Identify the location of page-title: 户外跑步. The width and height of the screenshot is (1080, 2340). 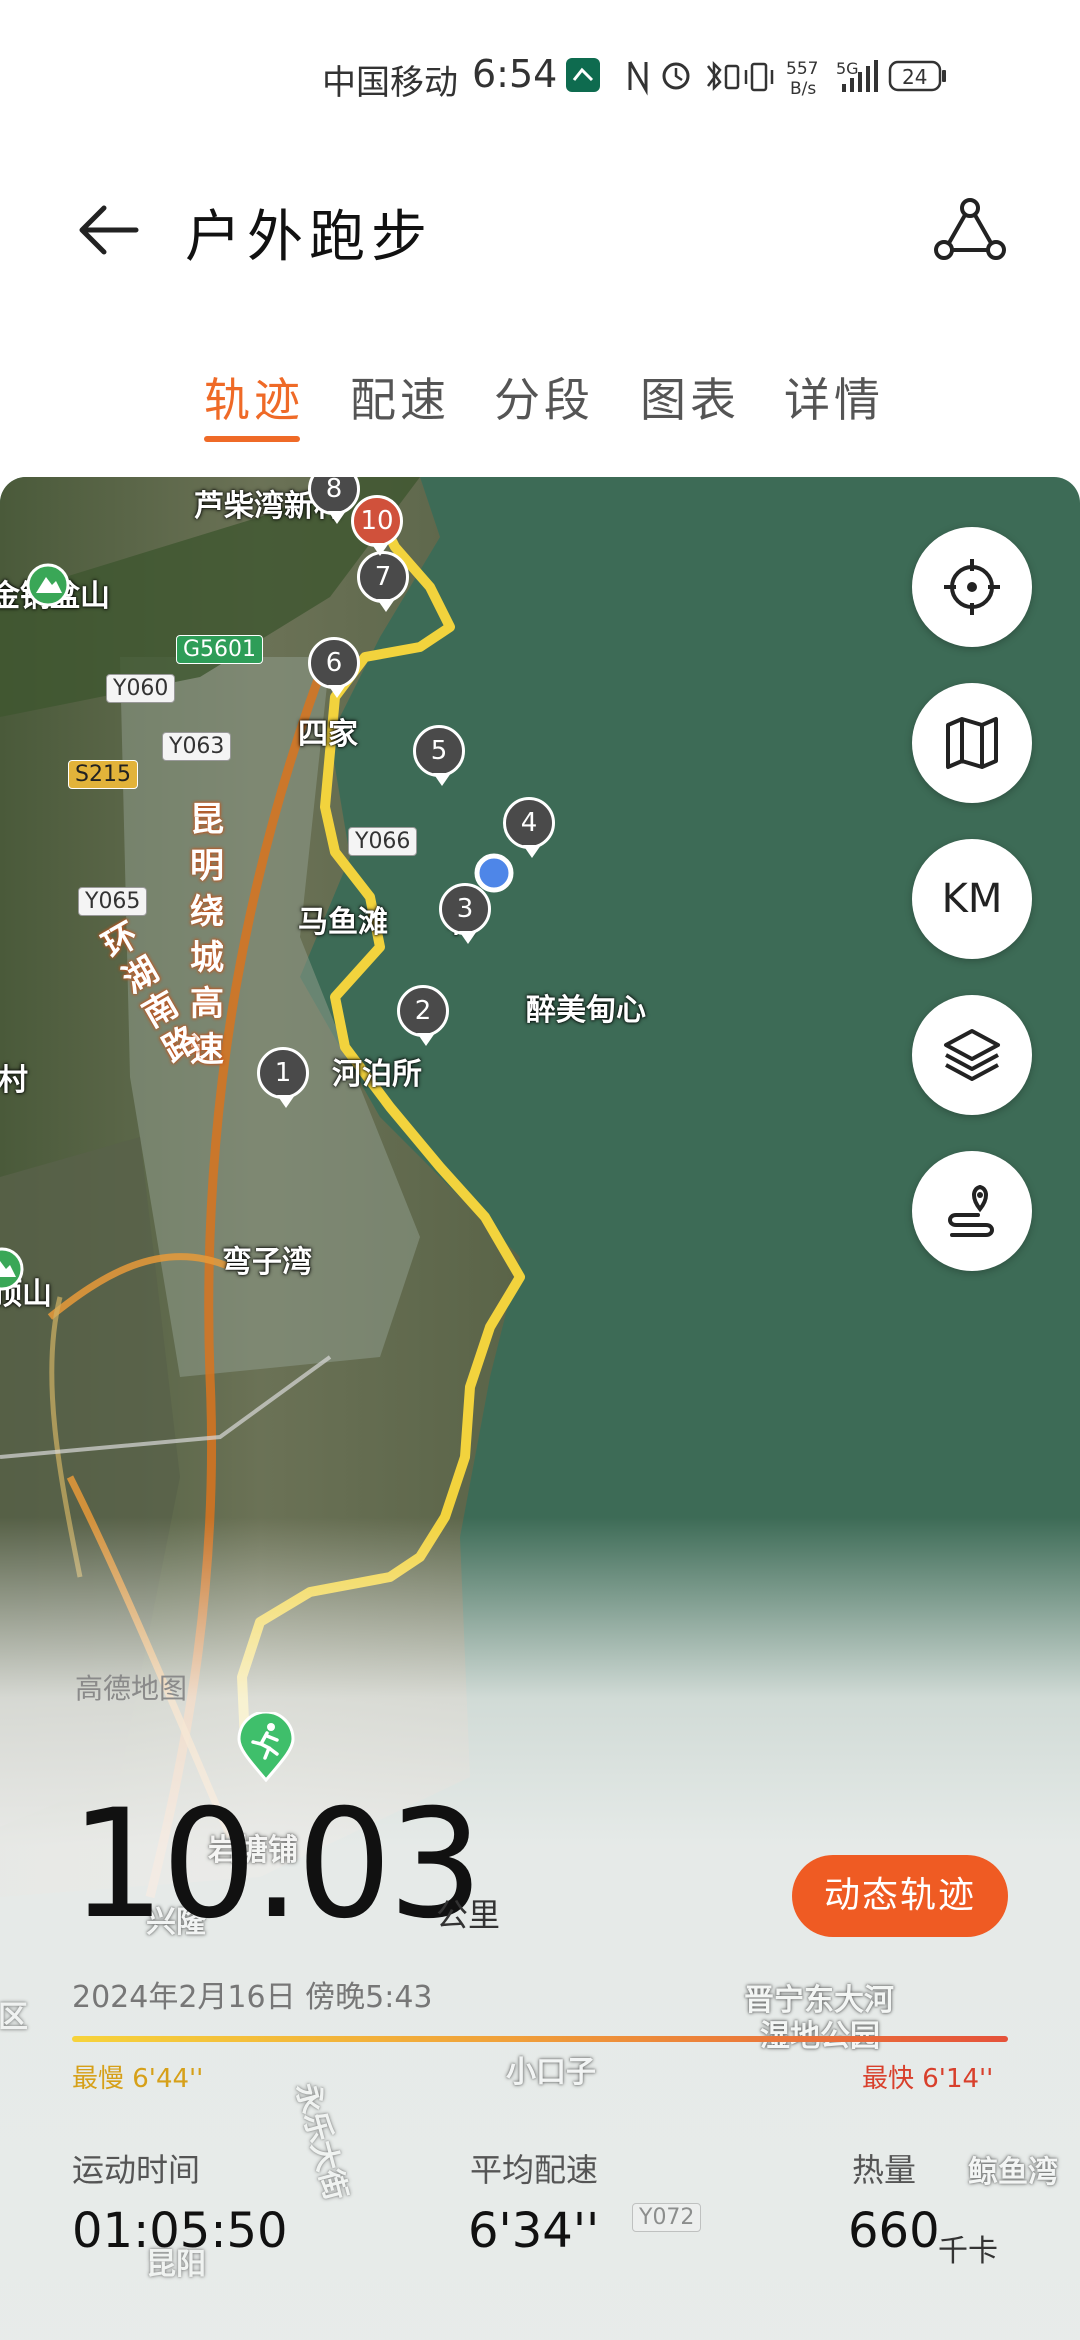
(309, 237).